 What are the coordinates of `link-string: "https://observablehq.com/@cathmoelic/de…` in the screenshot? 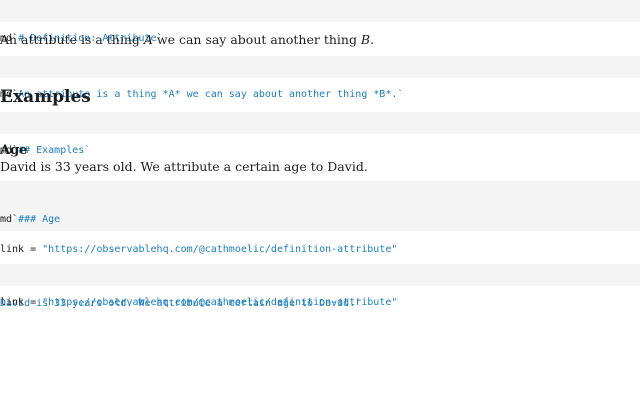 It's located at (220, 302).